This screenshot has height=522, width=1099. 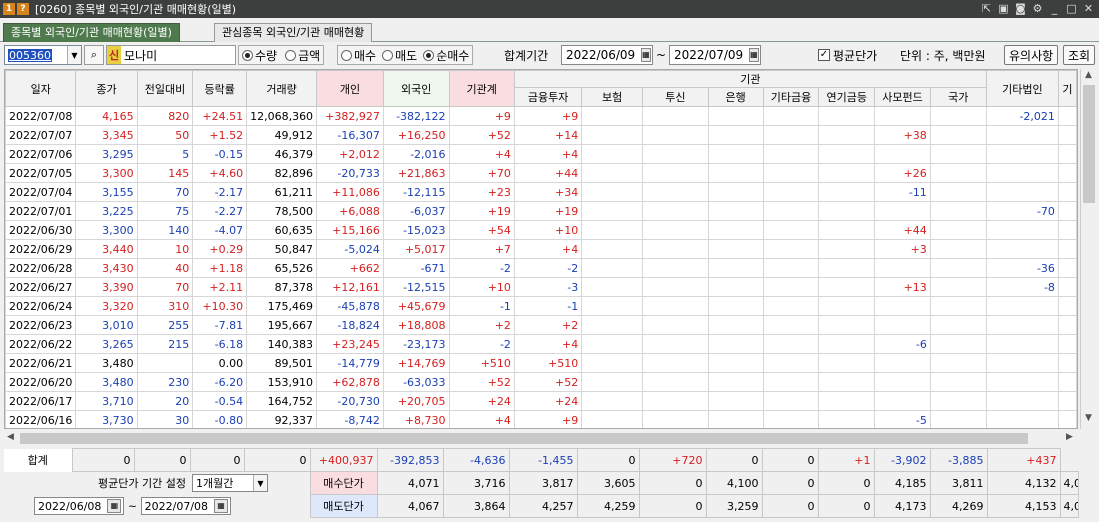 What do you see at coordinates (176, 506) in the screenshot?
I see `avg-date-to-value: 2022/07/08` at bounding box center [176, 506].